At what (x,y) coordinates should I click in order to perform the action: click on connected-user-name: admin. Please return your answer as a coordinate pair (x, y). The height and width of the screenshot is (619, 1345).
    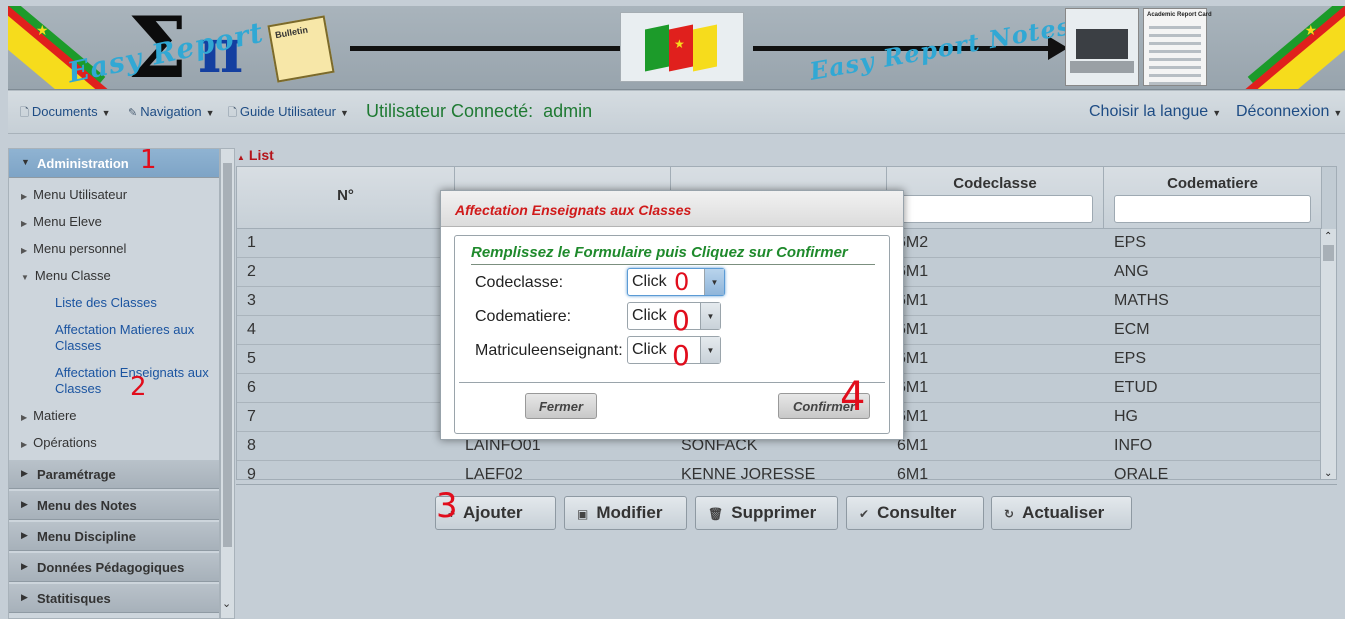
    Looking at the image, I should click on (568, 111).